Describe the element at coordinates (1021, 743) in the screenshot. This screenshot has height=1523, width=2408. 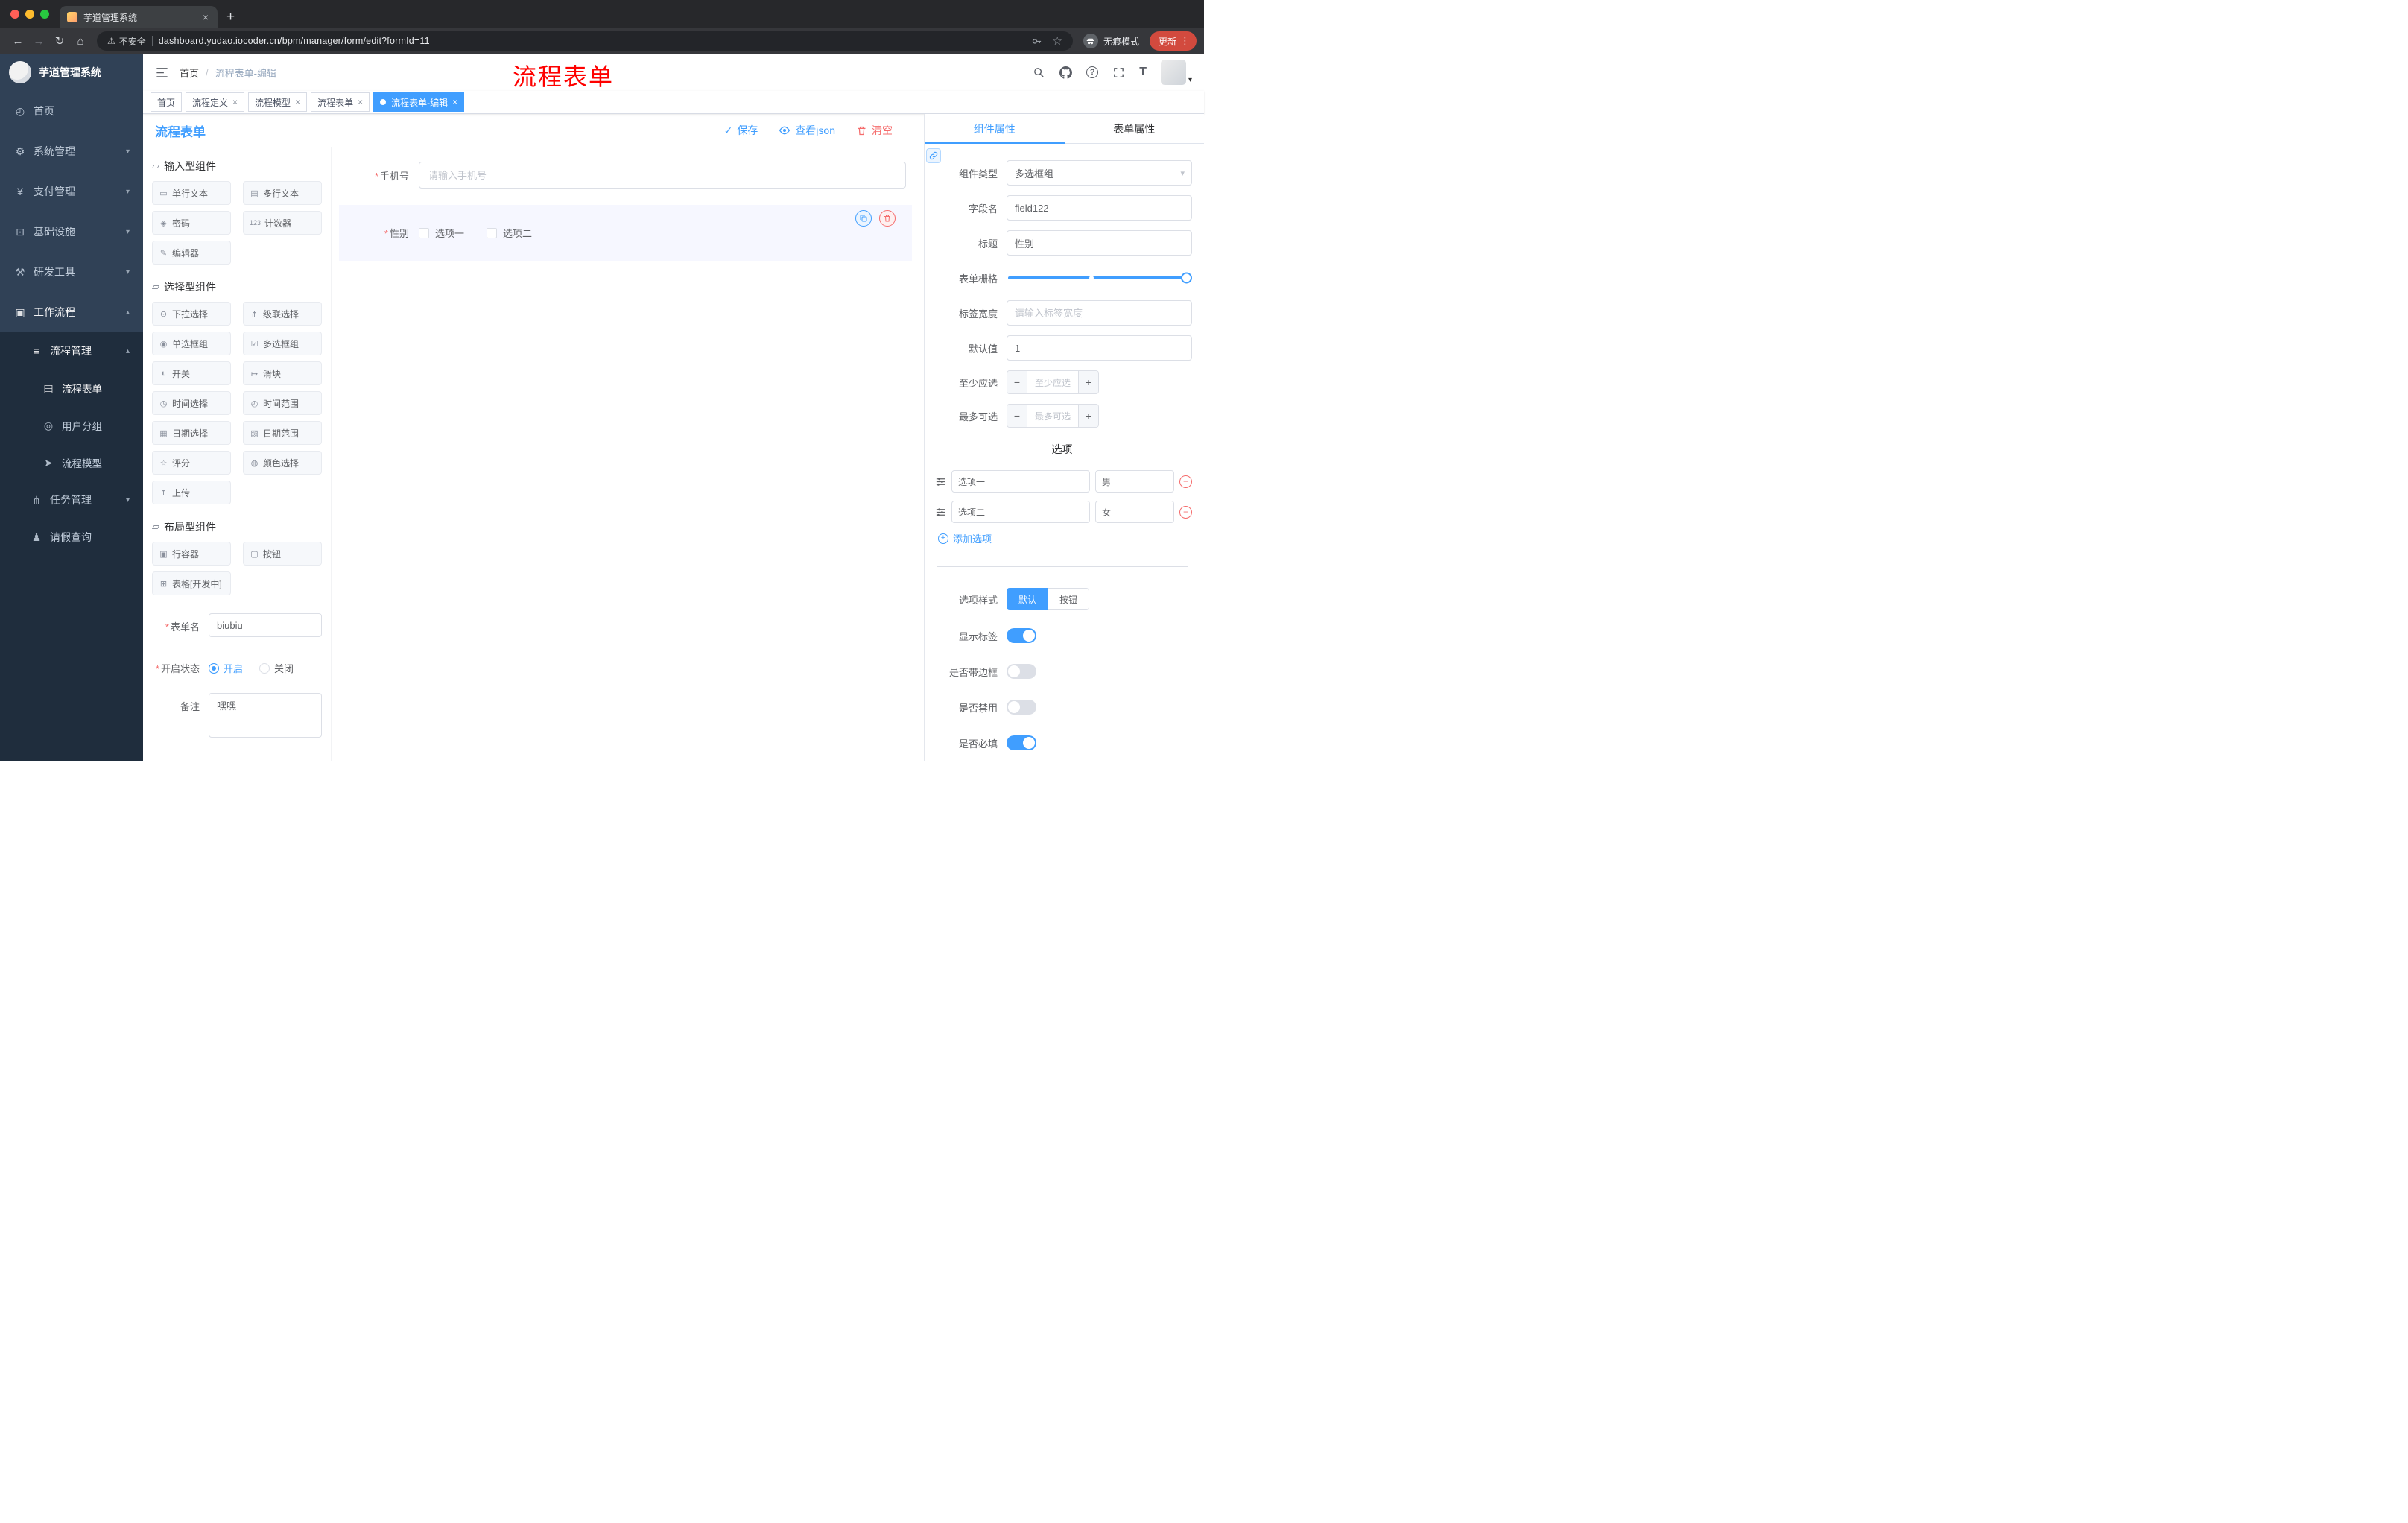
I see `required-switch` at that location.